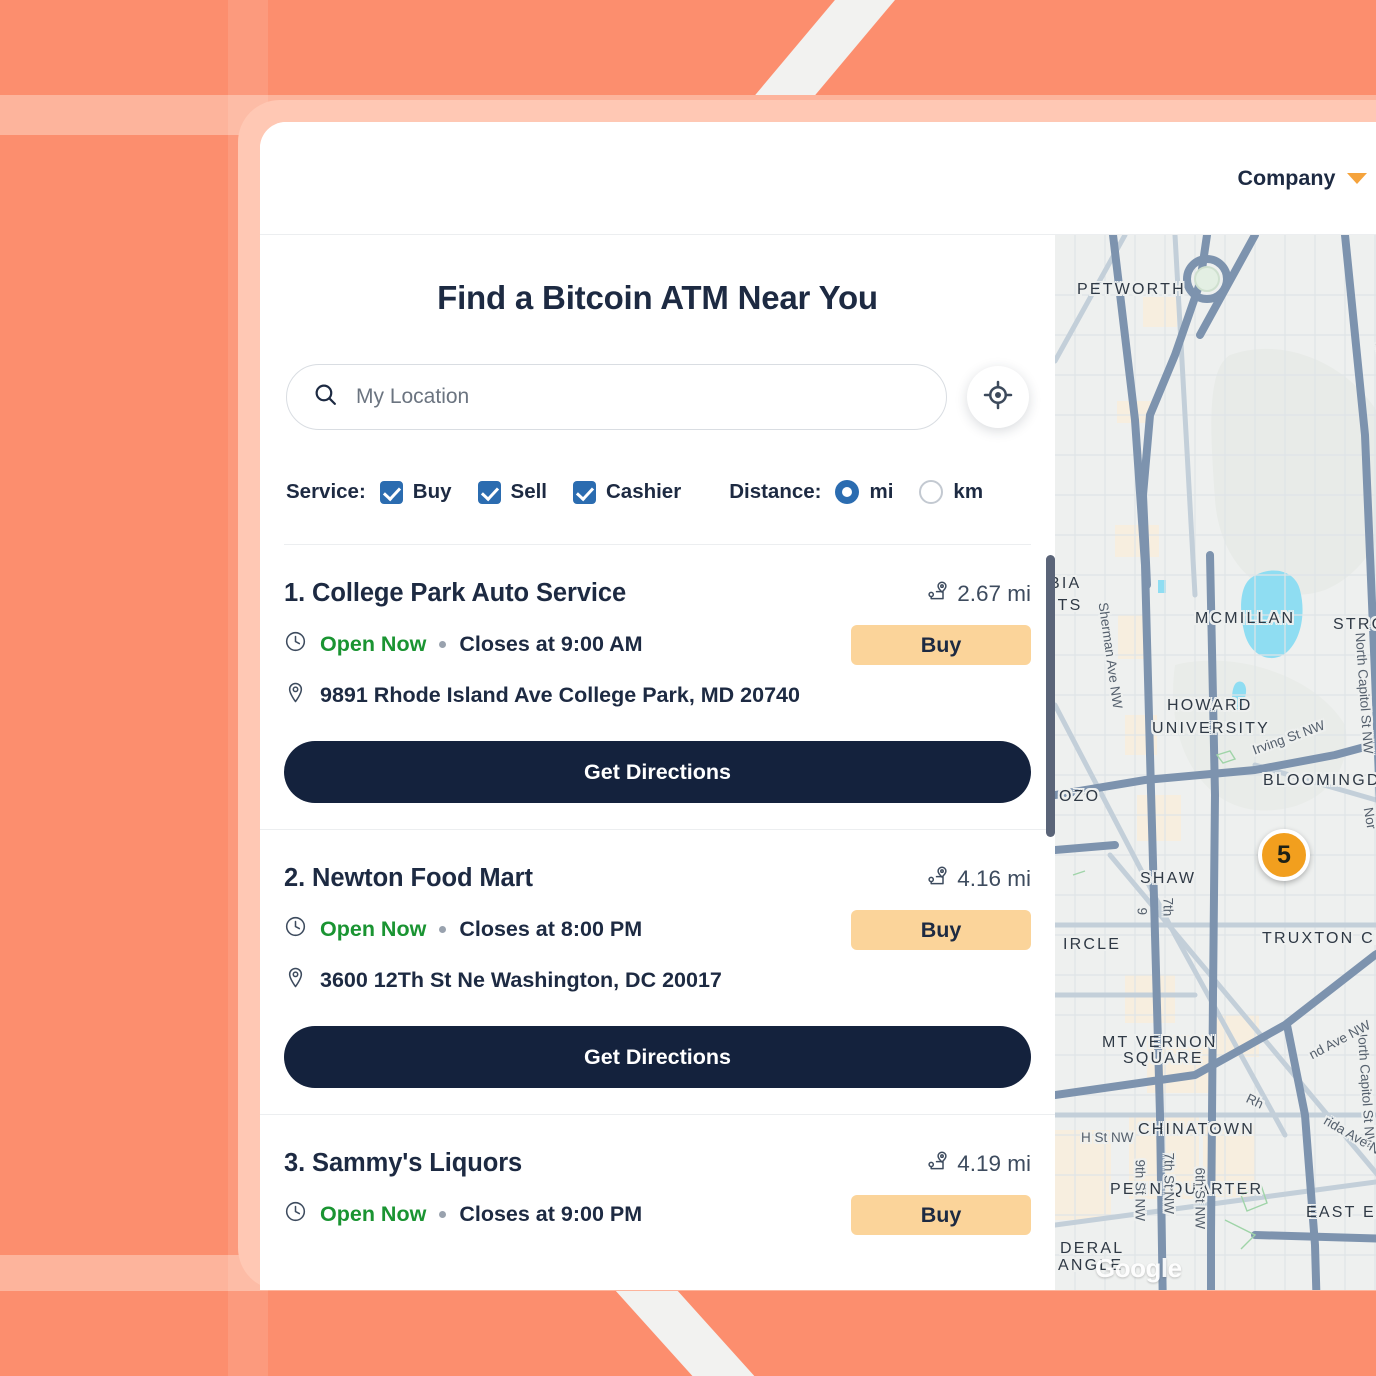  I want to click on search-box, so click(616, 397).